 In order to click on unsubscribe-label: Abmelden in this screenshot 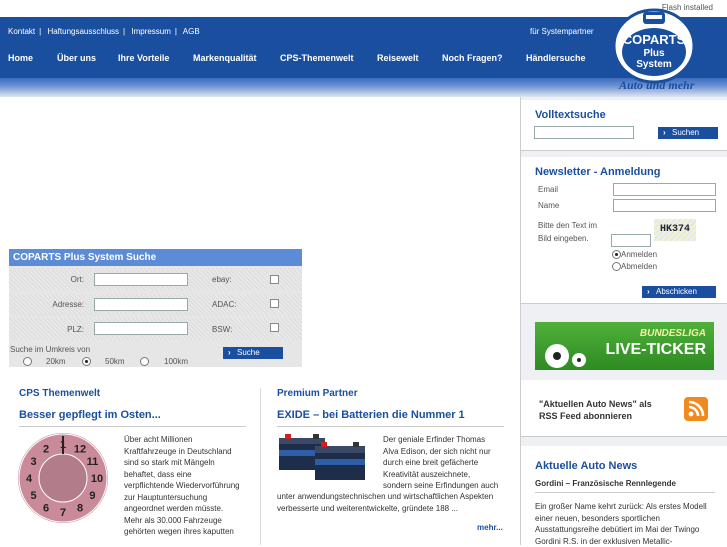, I will do `click(639, 266)`.